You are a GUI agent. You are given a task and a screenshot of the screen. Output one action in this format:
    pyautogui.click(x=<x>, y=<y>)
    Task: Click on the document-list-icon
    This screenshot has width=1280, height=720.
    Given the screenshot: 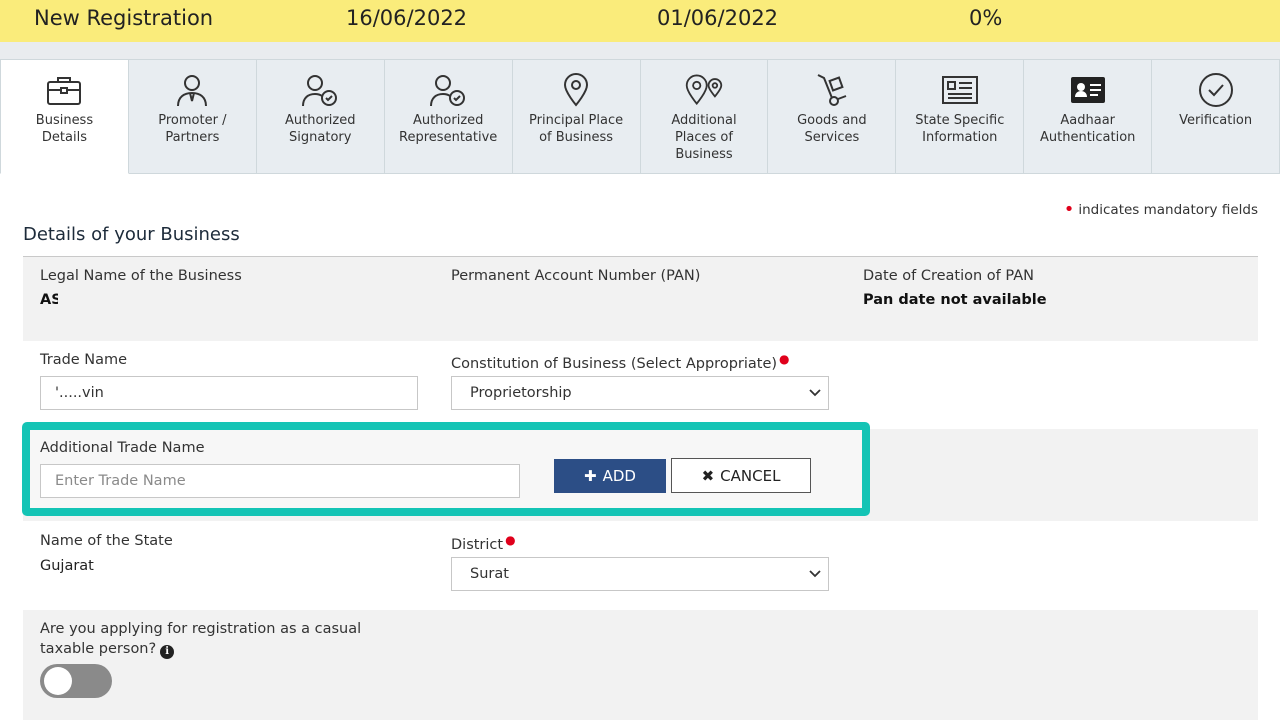 What is the action you would take?
    pyautogui.click(x=960, y=90)
    